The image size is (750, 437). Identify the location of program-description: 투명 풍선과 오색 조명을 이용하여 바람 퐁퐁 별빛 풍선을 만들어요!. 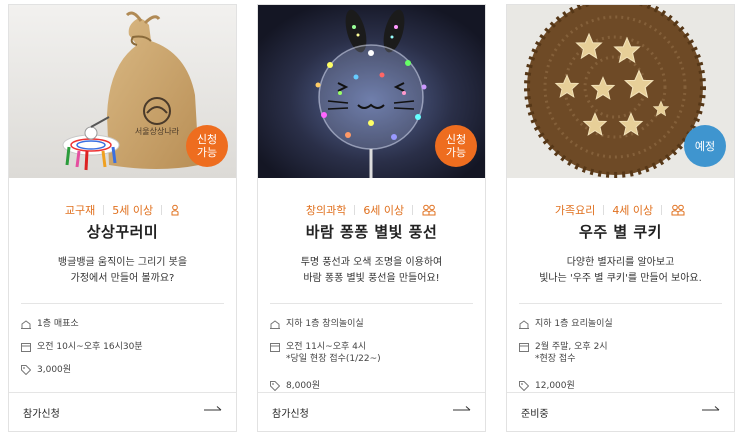
(371, 271).